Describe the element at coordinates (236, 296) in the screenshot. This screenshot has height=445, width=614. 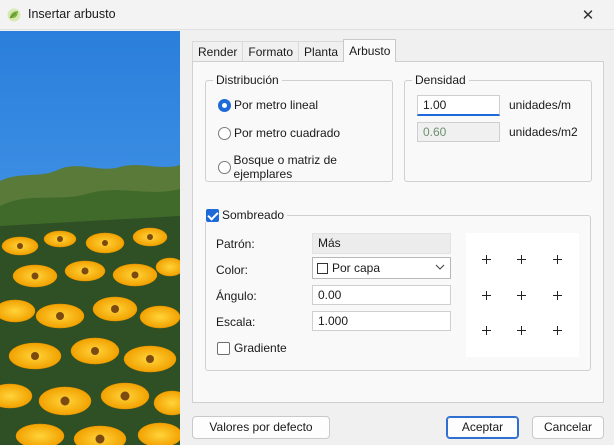
I see `angulo-label: Ángulo:` at that location.